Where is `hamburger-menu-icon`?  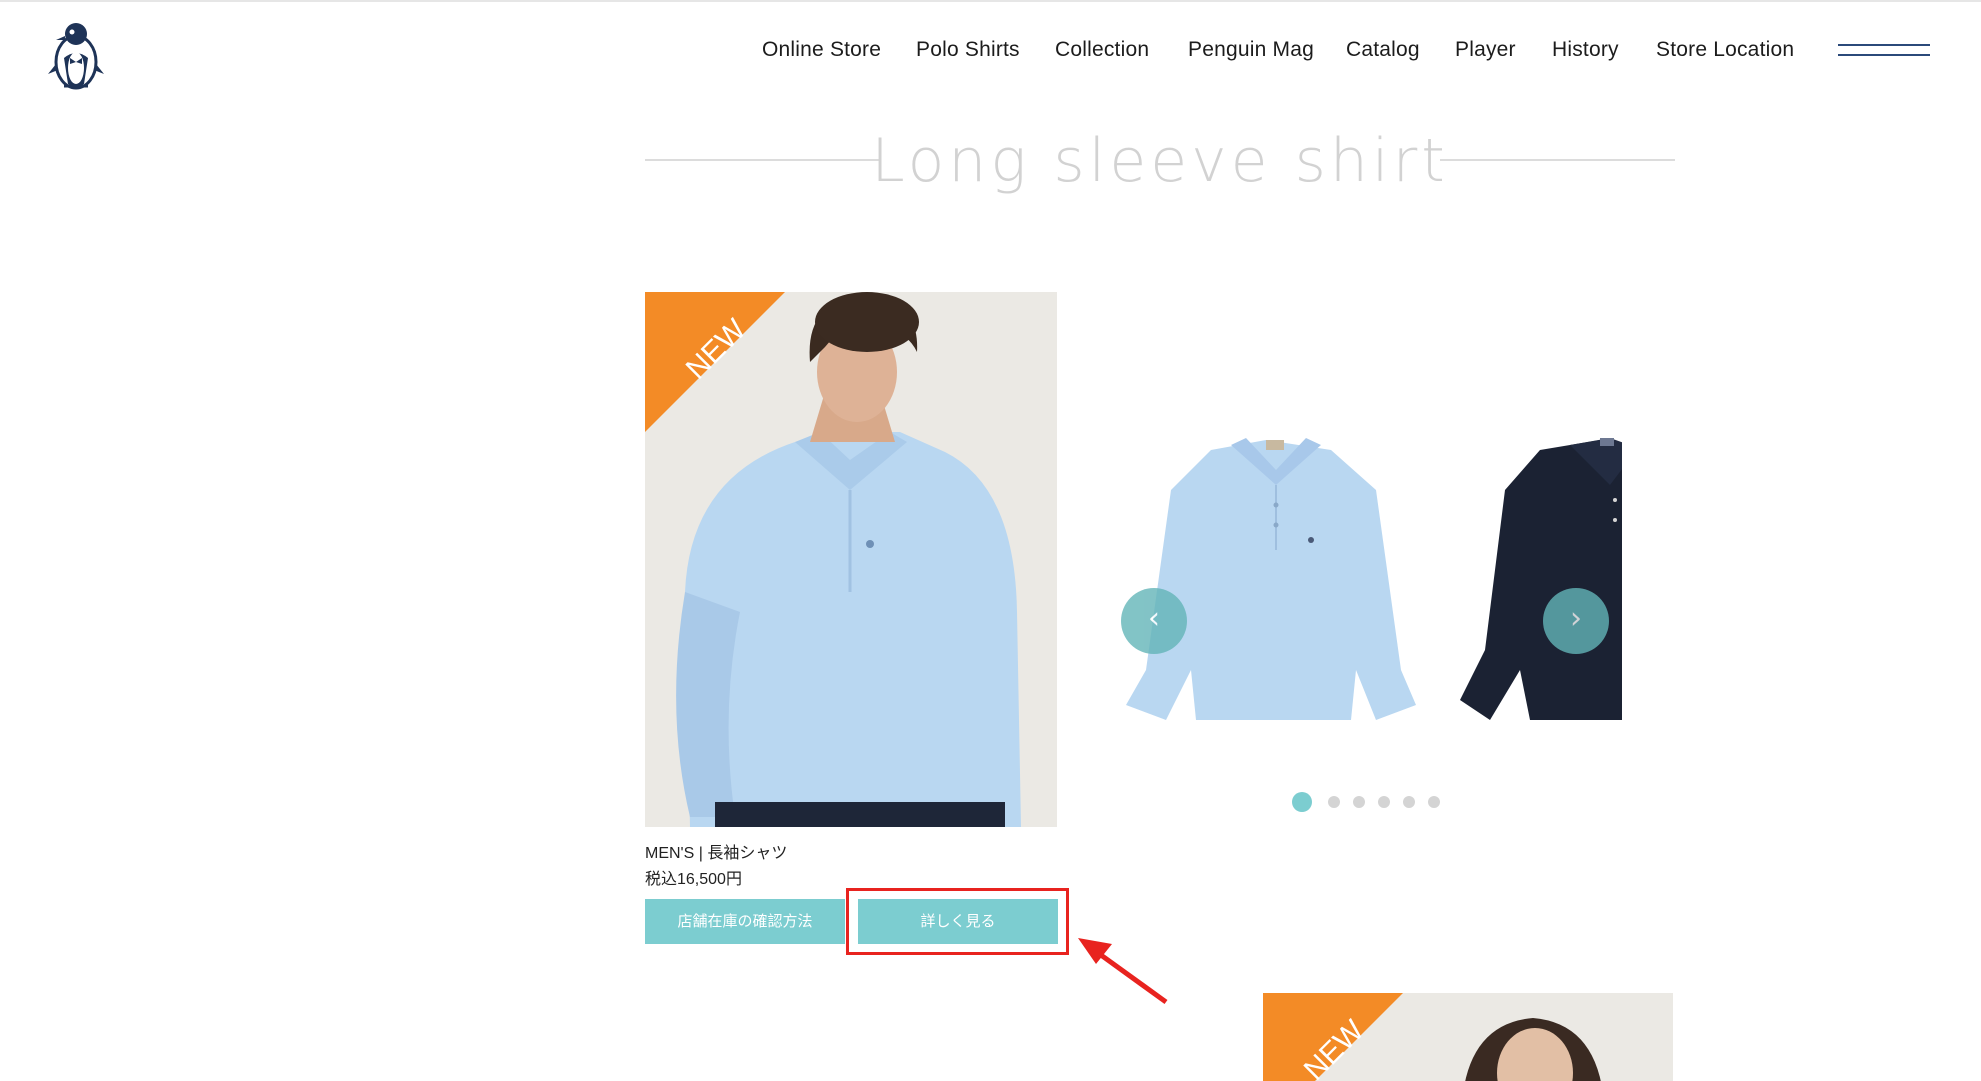
hamburger-menu-icon is located at coordinates (1884, 51).